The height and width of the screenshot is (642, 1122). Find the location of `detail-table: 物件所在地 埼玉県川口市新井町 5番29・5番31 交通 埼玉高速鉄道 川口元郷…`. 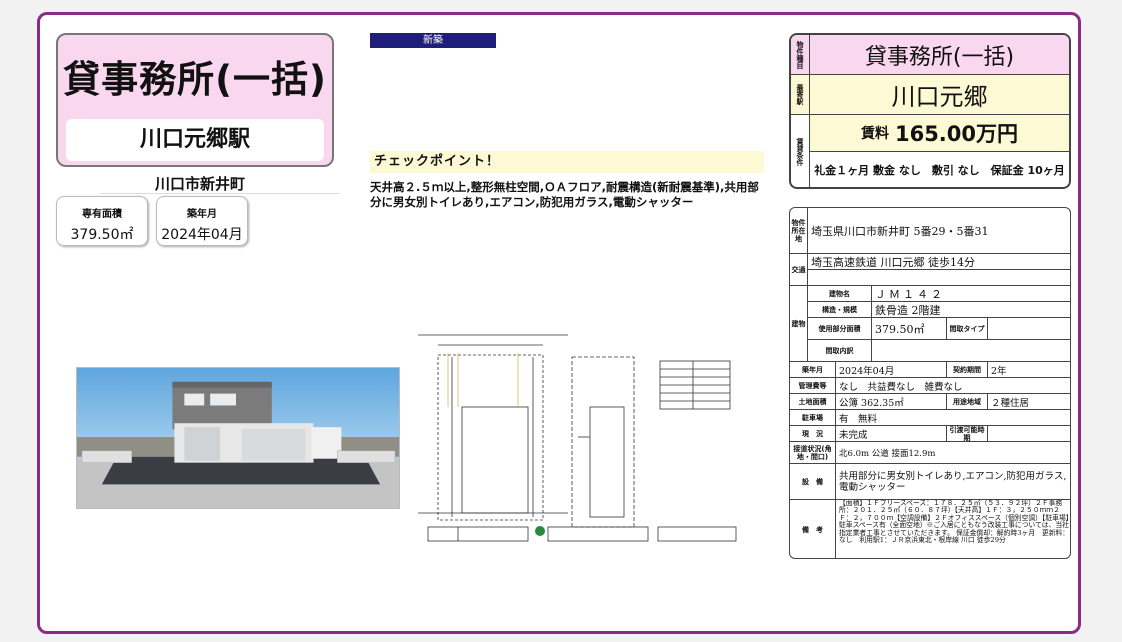

detail-table: 物件所在地 埼玉県川口市新井町 5番29・5番31 交通 埼玉高速鉄道 川口元郷… is located at coordinates (930, 383).